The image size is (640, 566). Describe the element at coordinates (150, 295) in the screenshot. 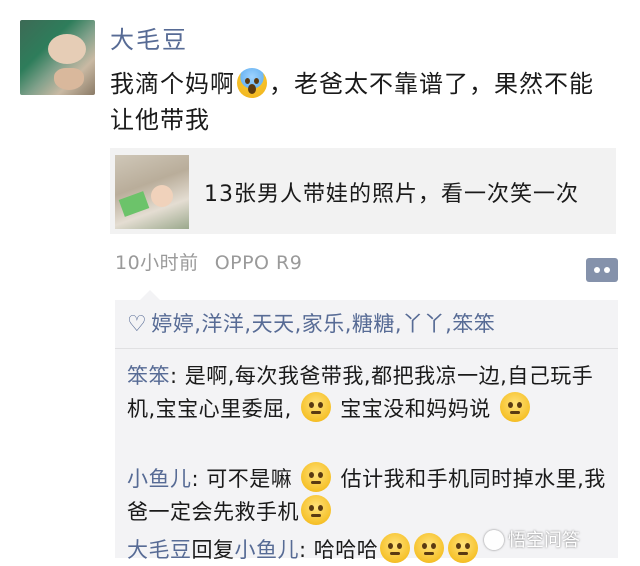

I see `comment-box-pointer` at that location.